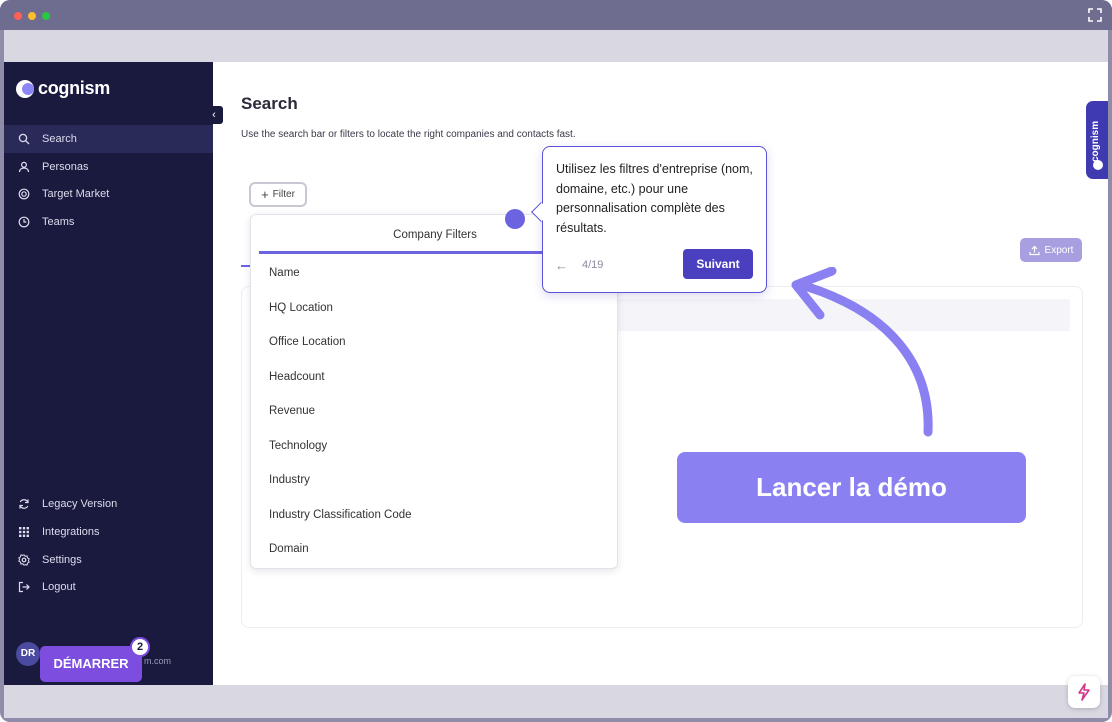  I want to click on sidebar-item-integrations: Integrations, so click(108, 532).